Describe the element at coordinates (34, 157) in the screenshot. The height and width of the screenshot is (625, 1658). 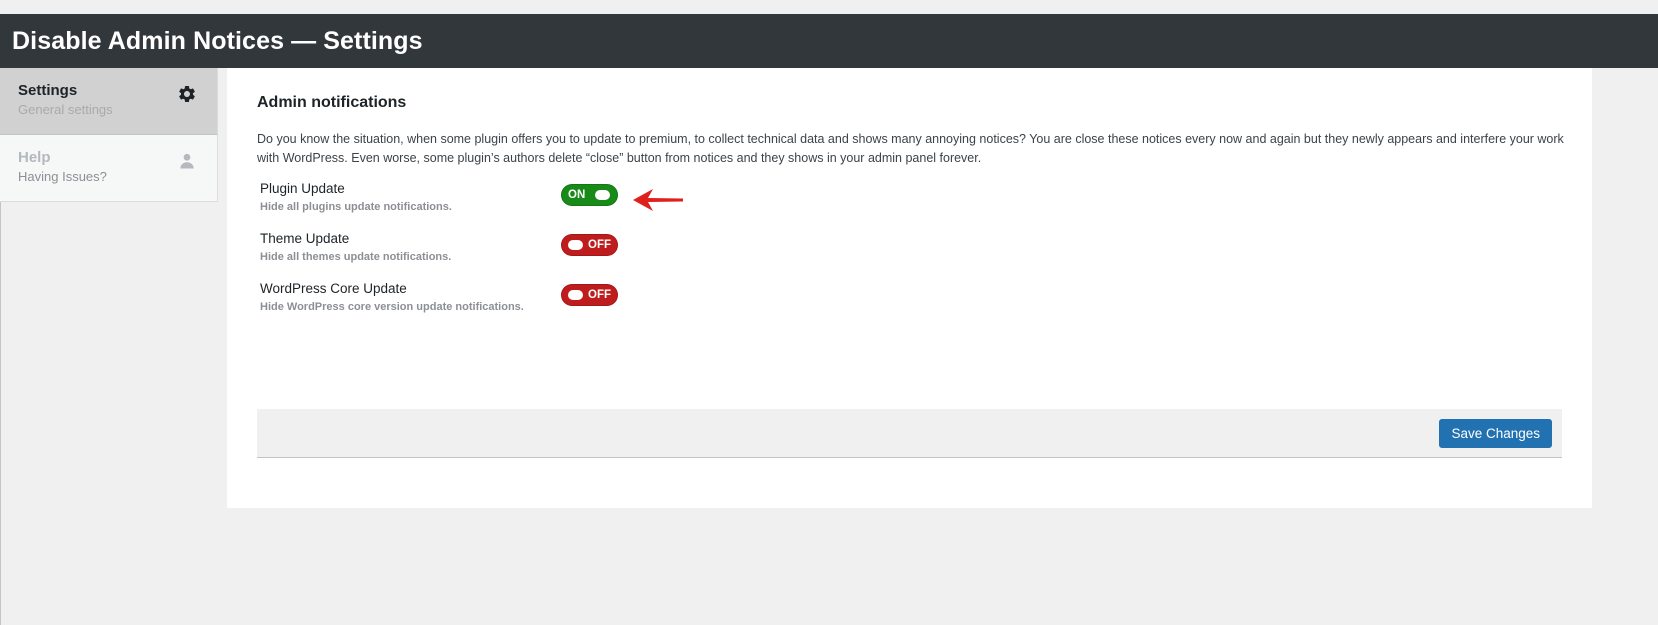
I see `sidebar-item-title: Help` at that location.